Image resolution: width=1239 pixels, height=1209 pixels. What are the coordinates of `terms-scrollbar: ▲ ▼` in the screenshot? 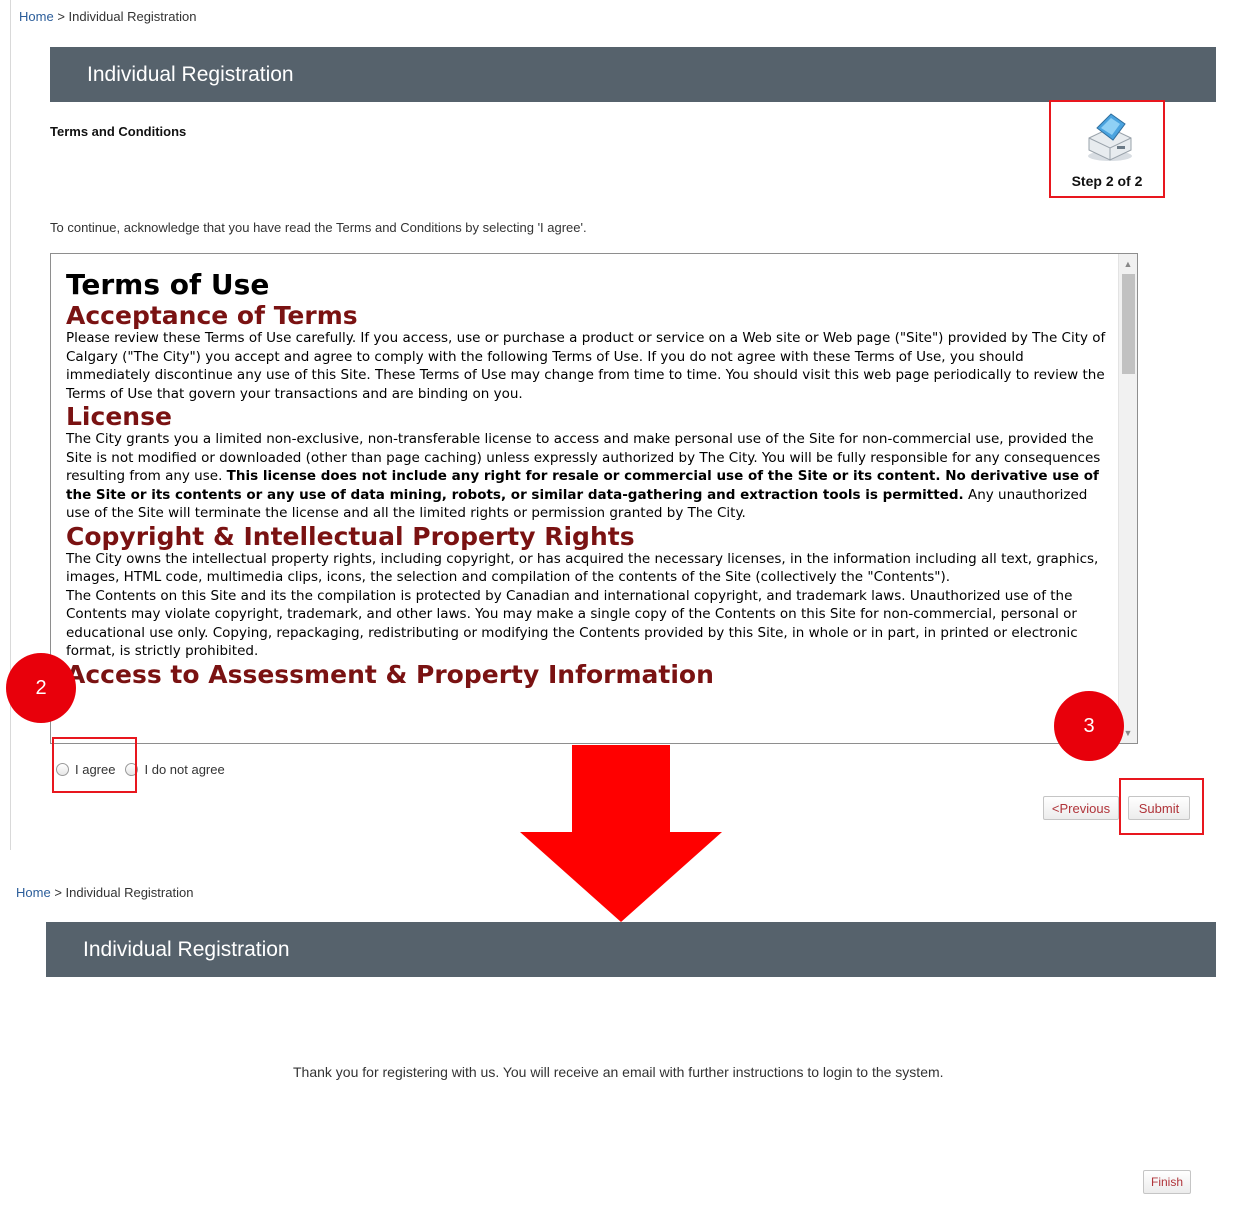 It's located at (1127, 498).